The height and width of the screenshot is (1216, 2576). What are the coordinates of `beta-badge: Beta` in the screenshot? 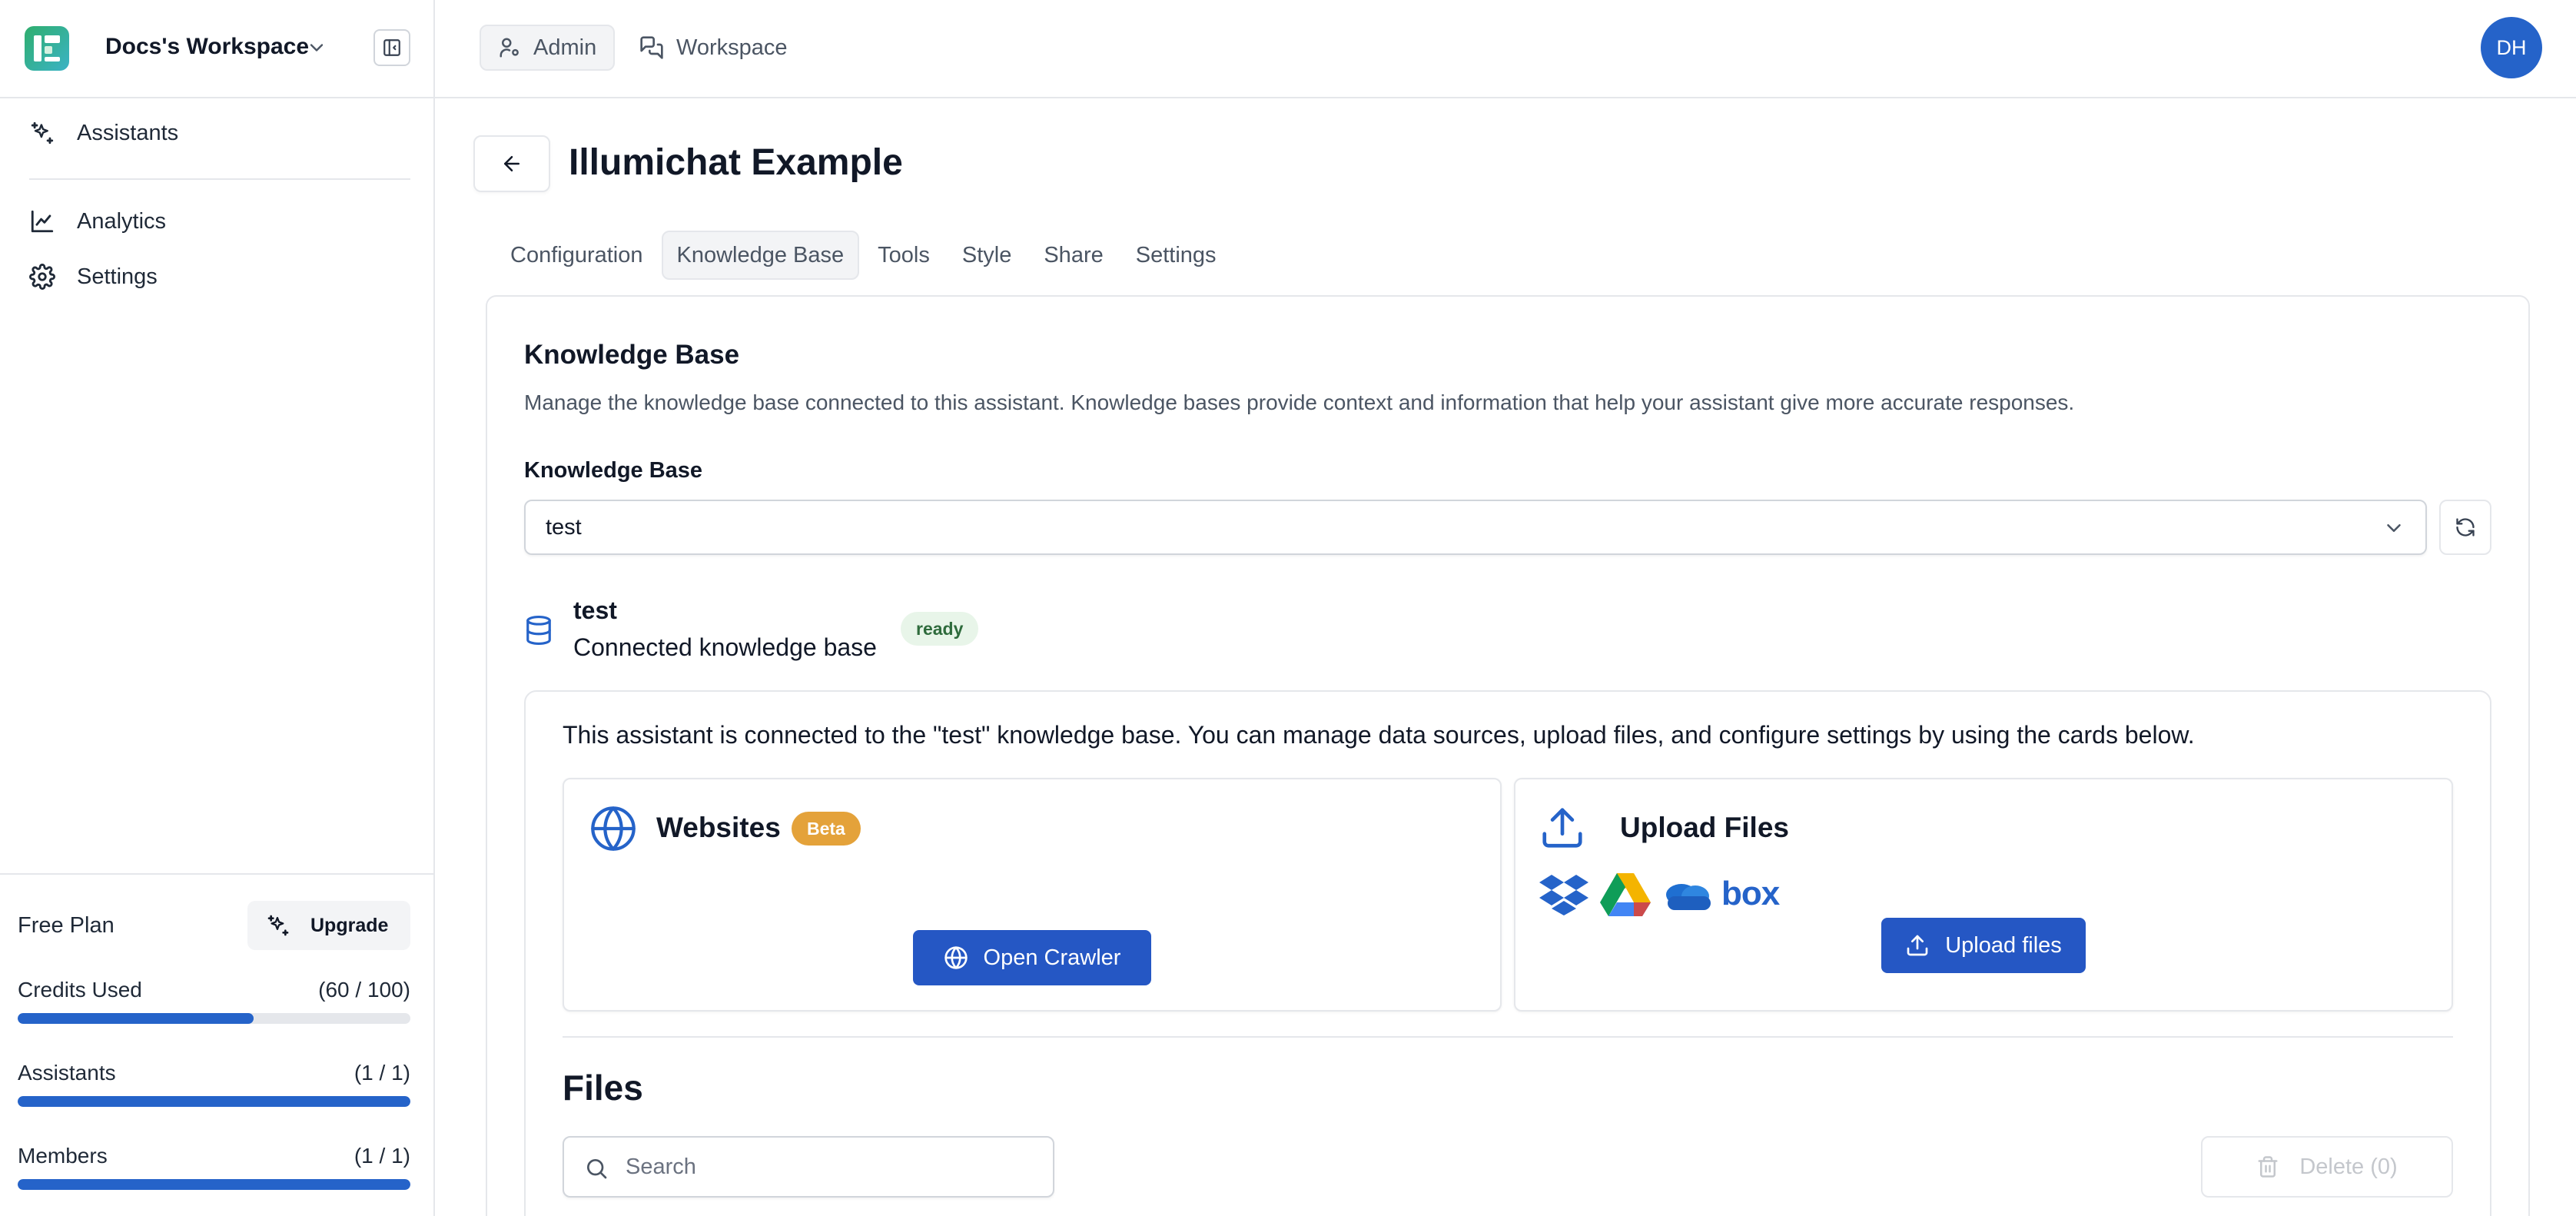 It's located at (826, 829).